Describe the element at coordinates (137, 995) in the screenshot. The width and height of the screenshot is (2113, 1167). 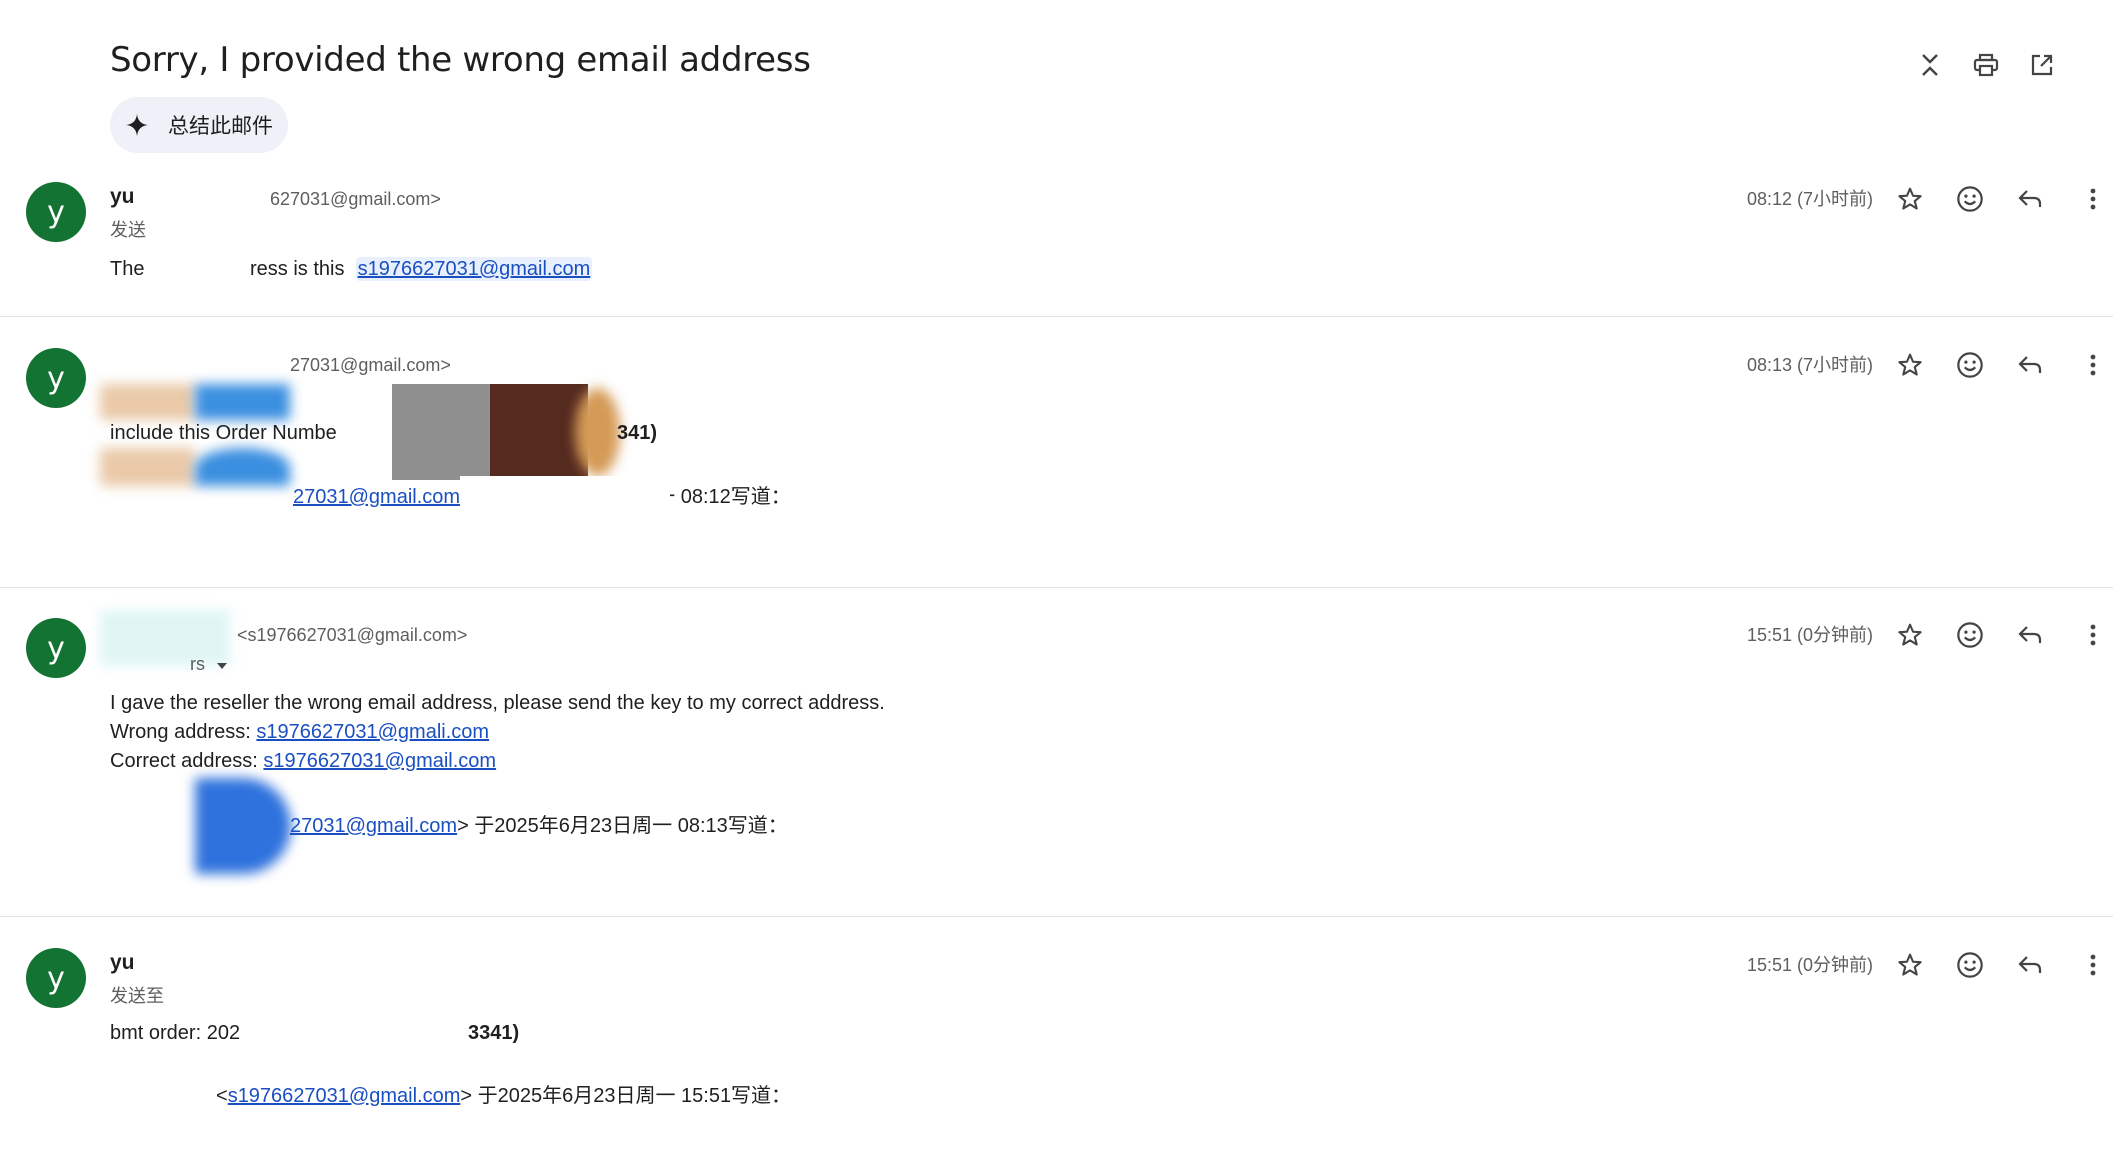
I see `recipient-line: 发送至` at that location.